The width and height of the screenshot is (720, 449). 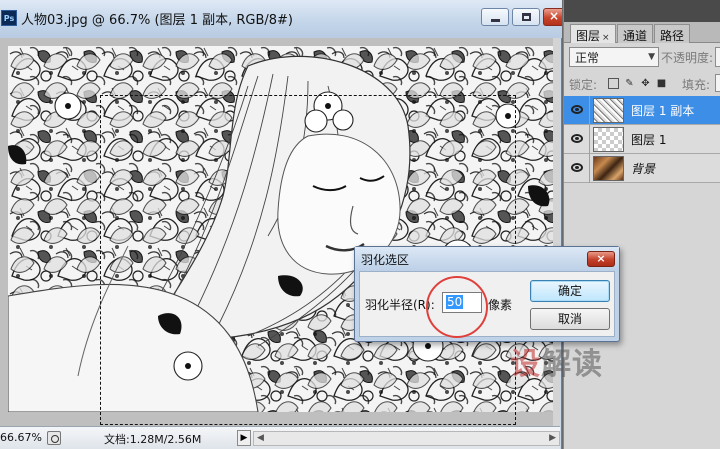 What do you see at coordinates (601, 259) in the screenshot?
I see `dialog-close-button: ×` at bounding box center [601, 259].